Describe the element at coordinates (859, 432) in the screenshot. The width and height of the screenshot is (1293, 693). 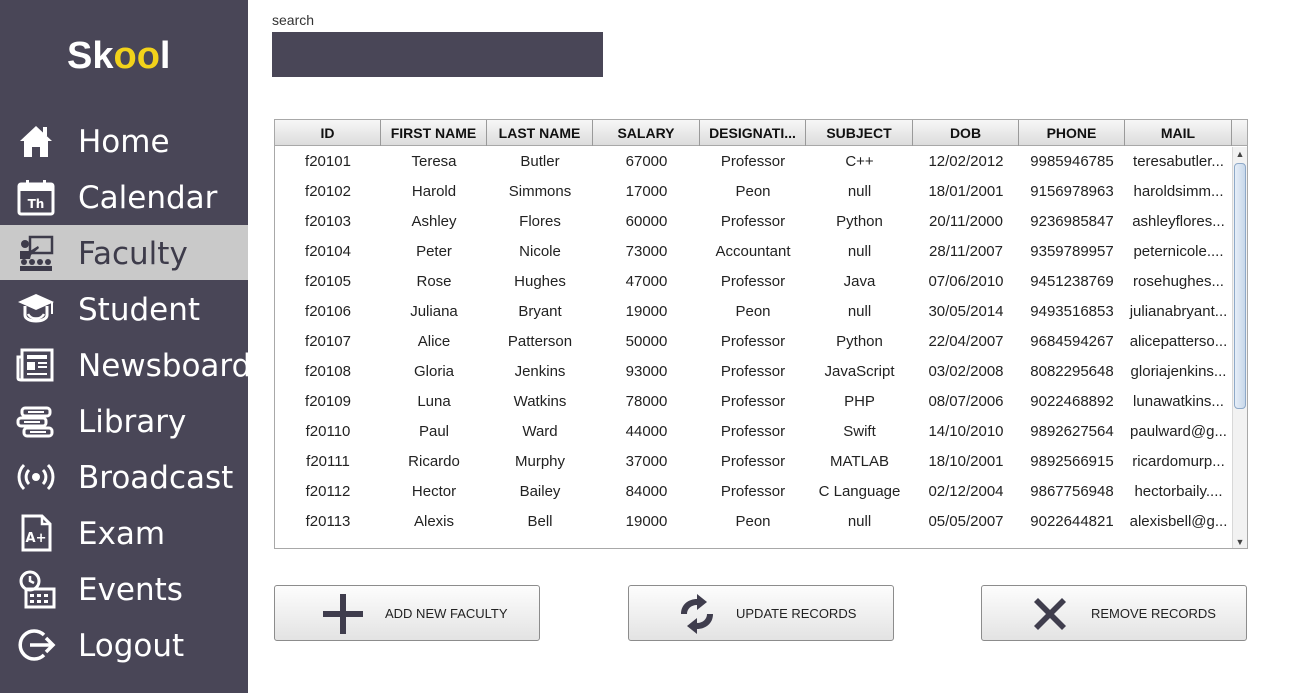
I see `cell-subject: Swift` at that location.